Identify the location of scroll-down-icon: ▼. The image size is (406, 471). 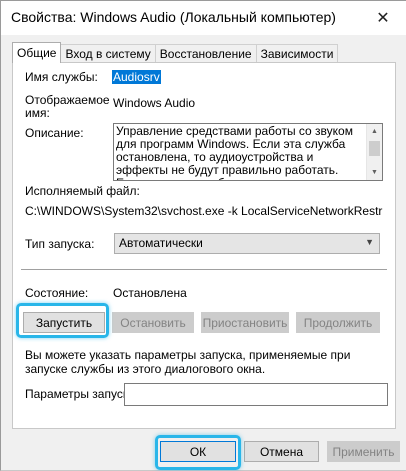
(374, 172).